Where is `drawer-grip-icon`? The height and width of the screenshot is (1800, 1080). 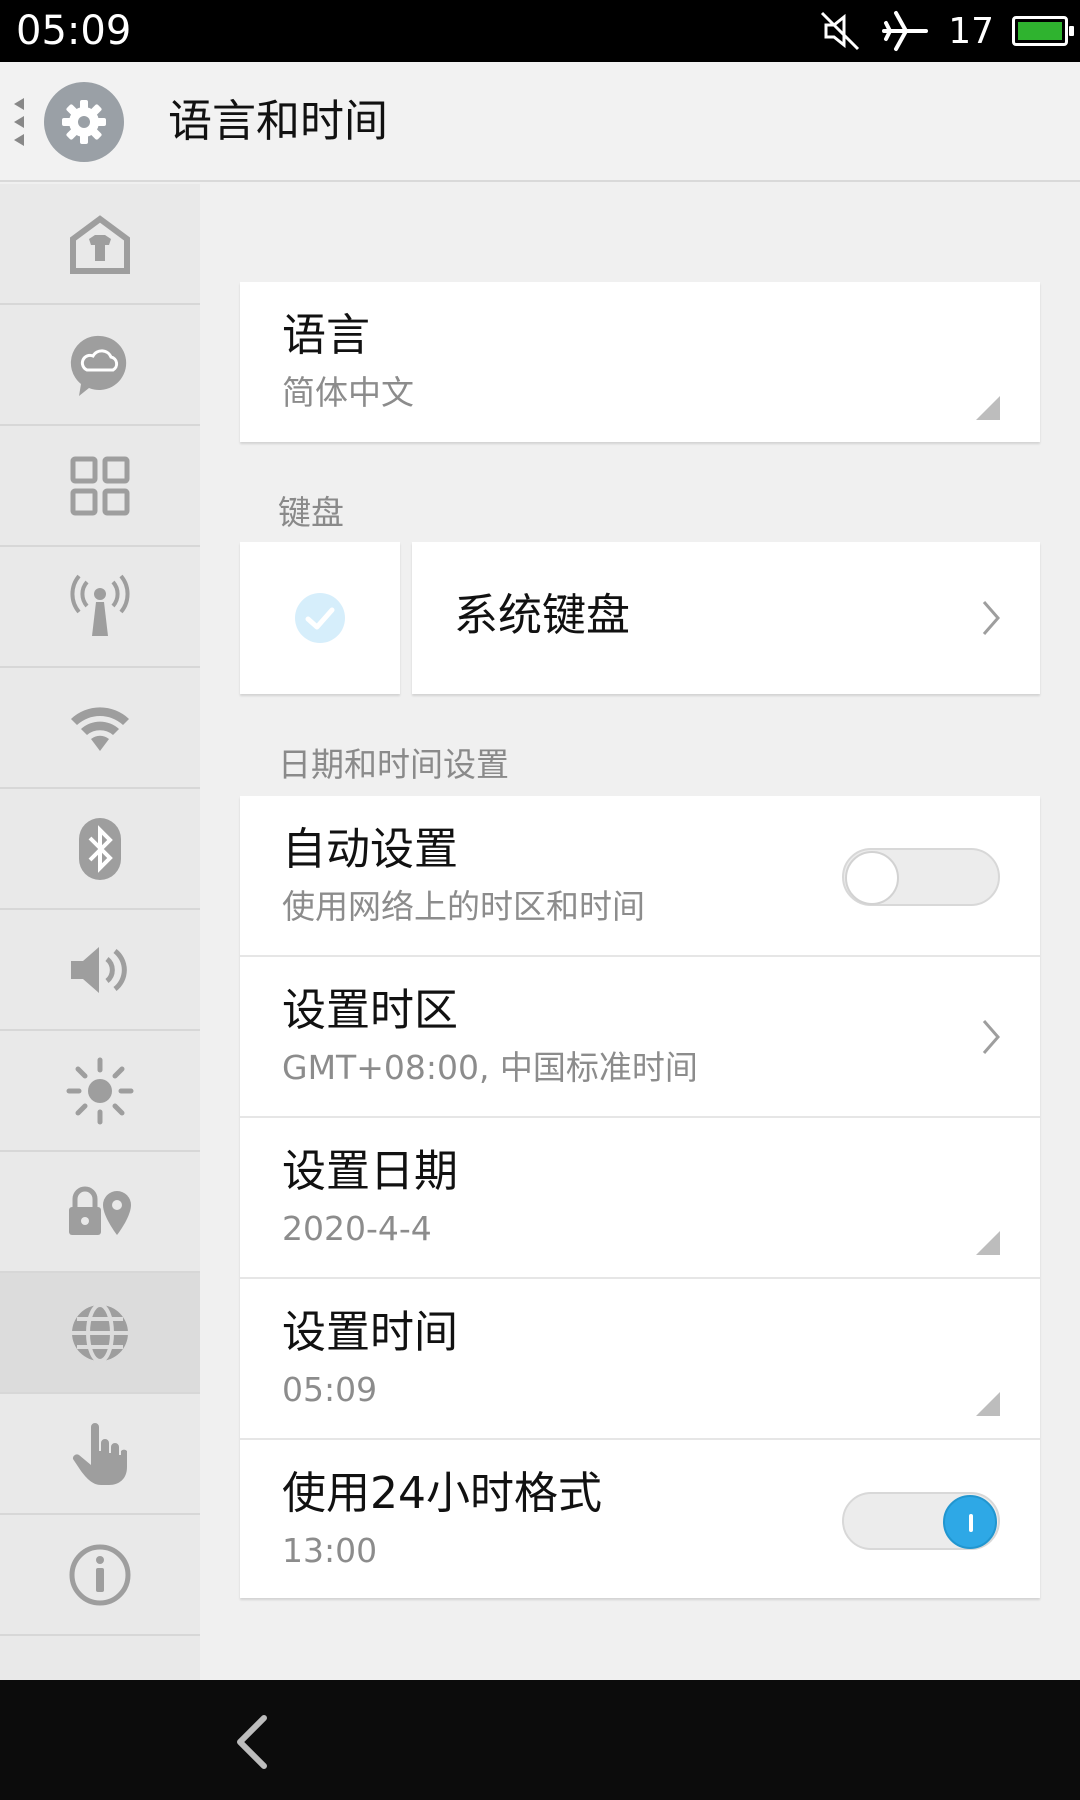
drawer-grip-icon is located at coordinates (19, 122).